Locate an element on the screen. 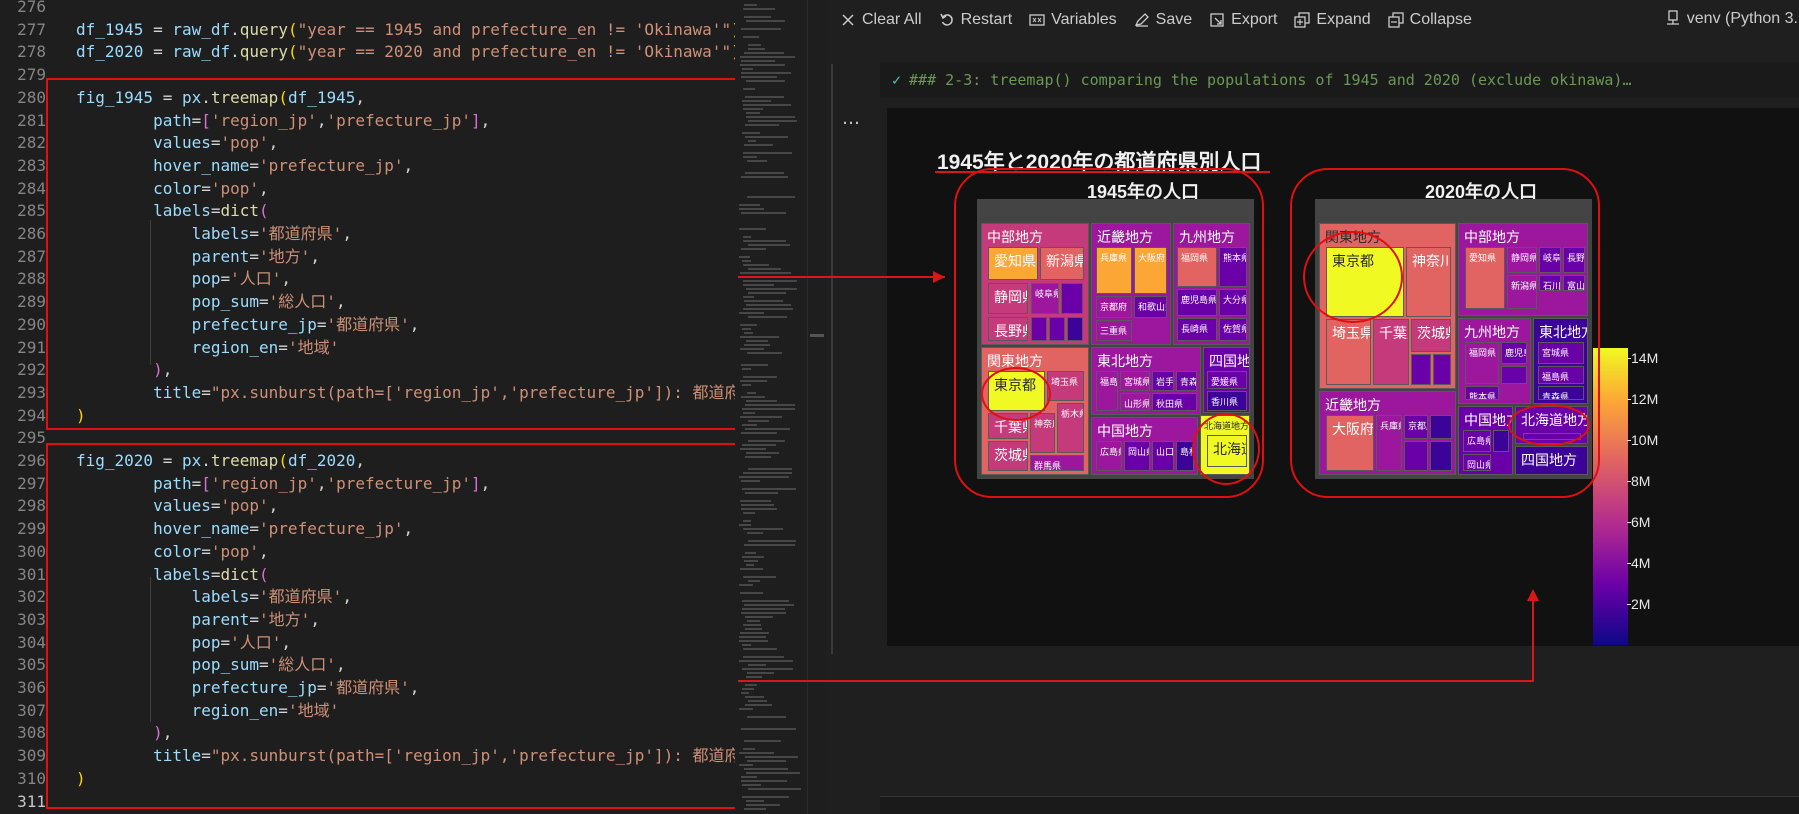 This screenshot has height=814, width=1799. code-line: 294) is located at coordinates (367, 416).